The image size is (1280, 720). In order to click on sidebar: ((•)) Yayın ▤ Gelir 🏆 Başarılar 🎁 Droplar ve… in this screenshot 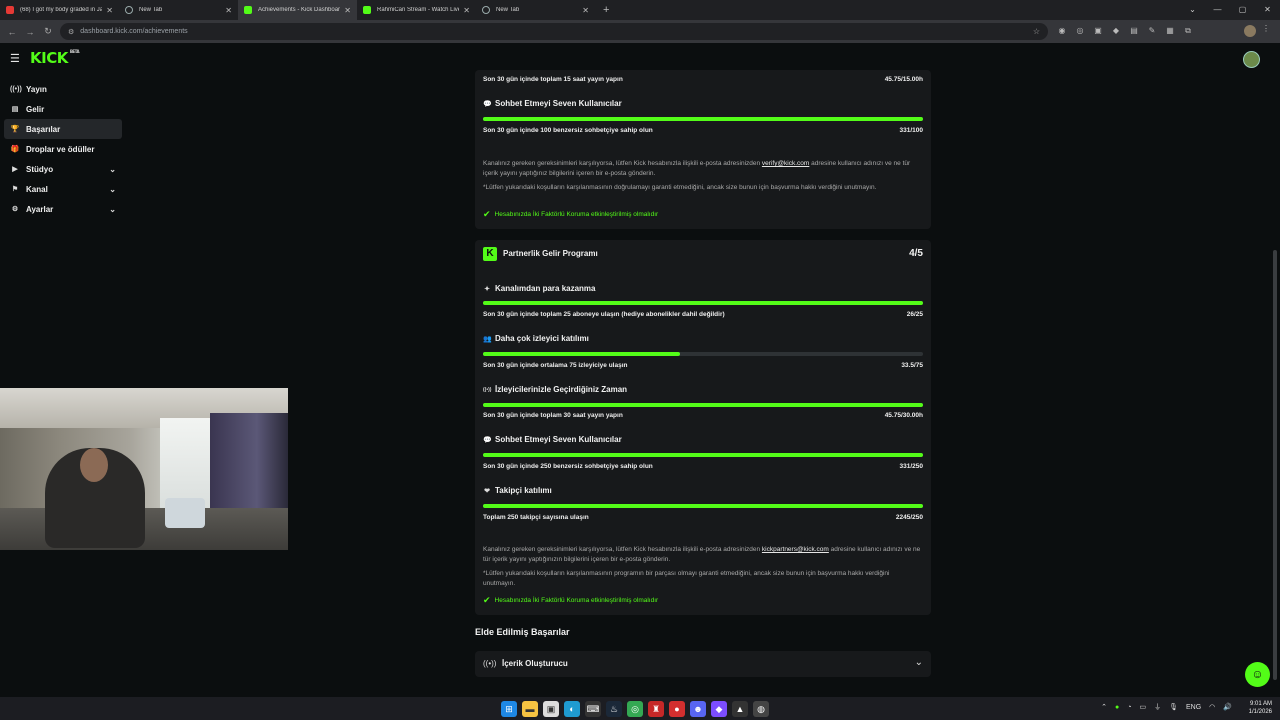, I will do `click(63, 149)`.